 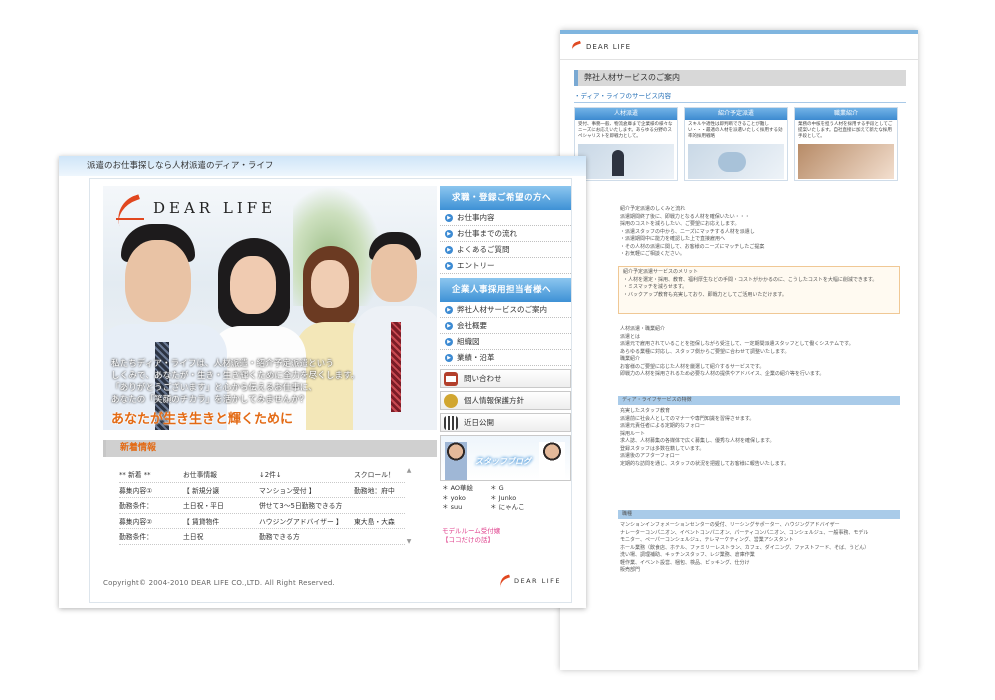 What do you see at coordinates (503, 461) in the screenshot?
I see `blog-label: スタッフブログ` at bounding box center [503, 461].